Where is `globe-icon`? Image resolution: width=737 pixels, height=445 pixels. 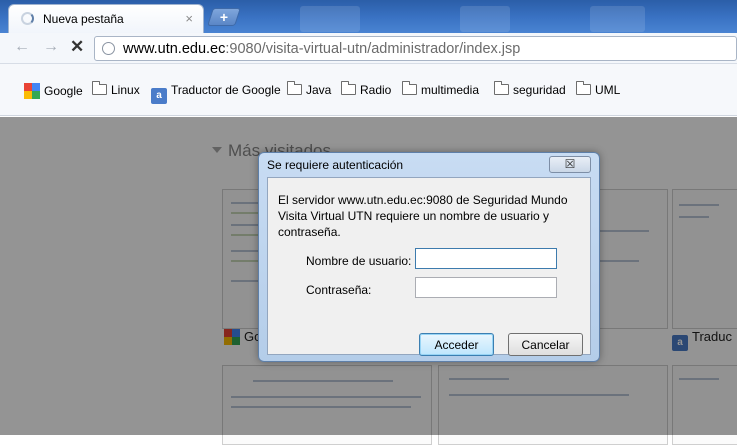
globe-icon is located at coordinates (108, 48).